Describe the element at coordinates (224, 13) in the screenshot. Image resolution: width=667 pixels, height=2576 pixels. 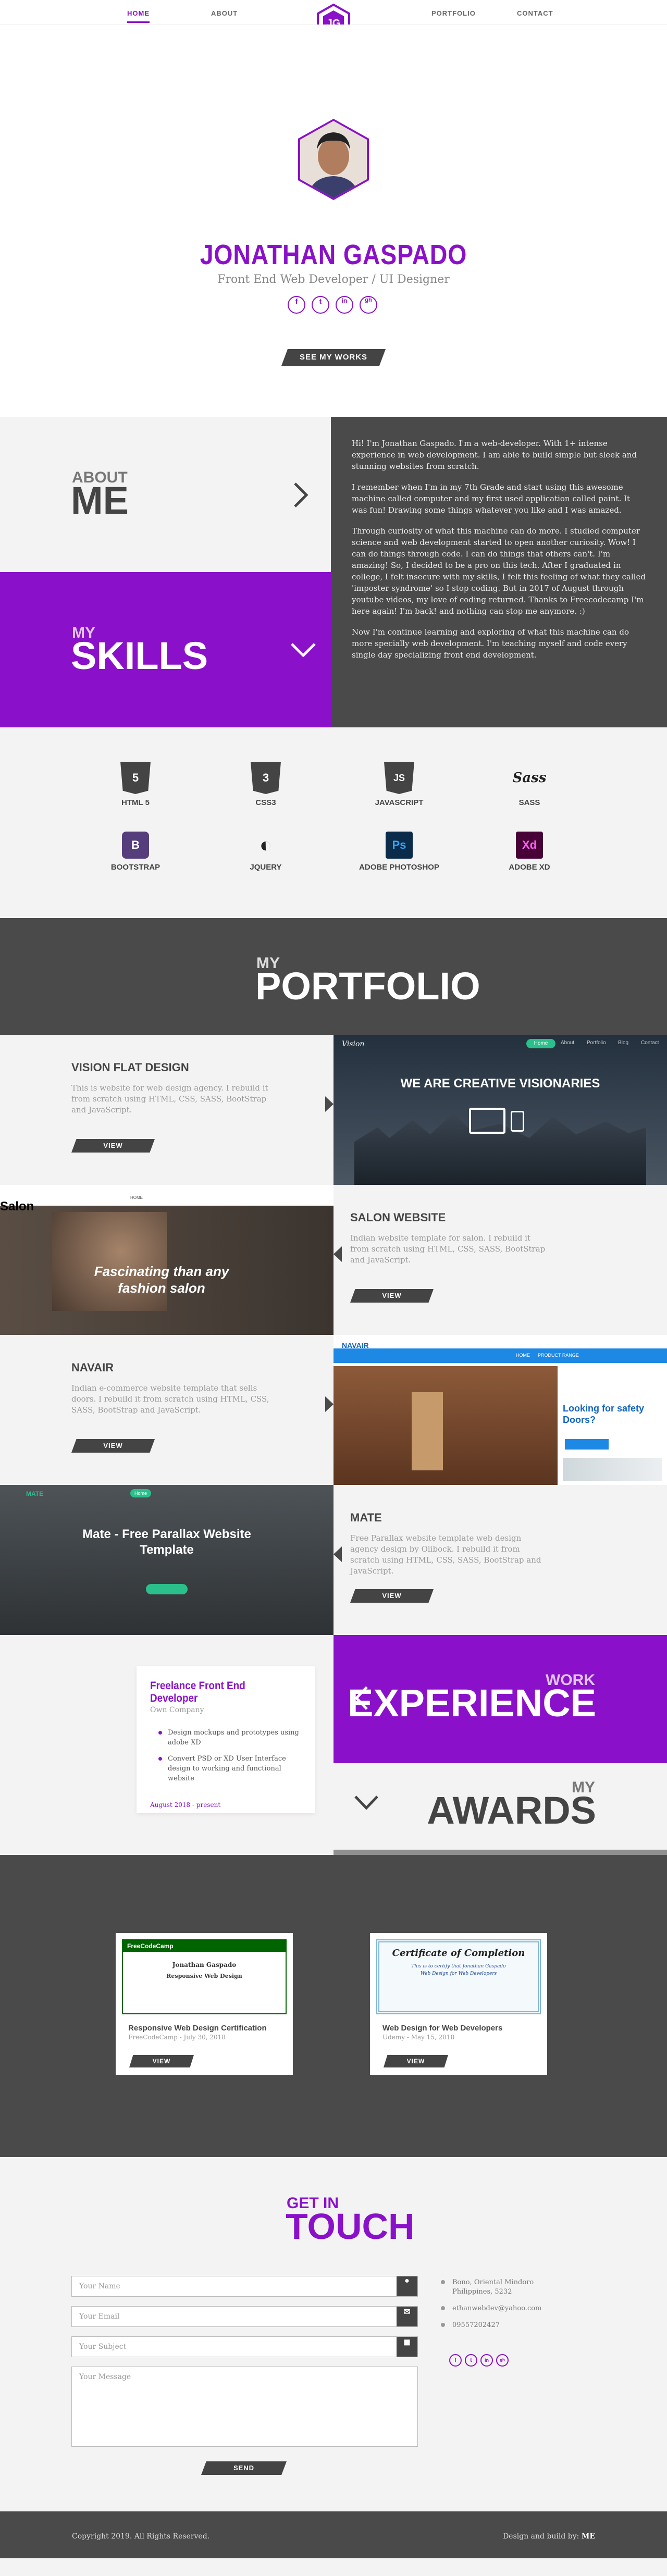
I see `nav-about-link: ABOUT` at that location.